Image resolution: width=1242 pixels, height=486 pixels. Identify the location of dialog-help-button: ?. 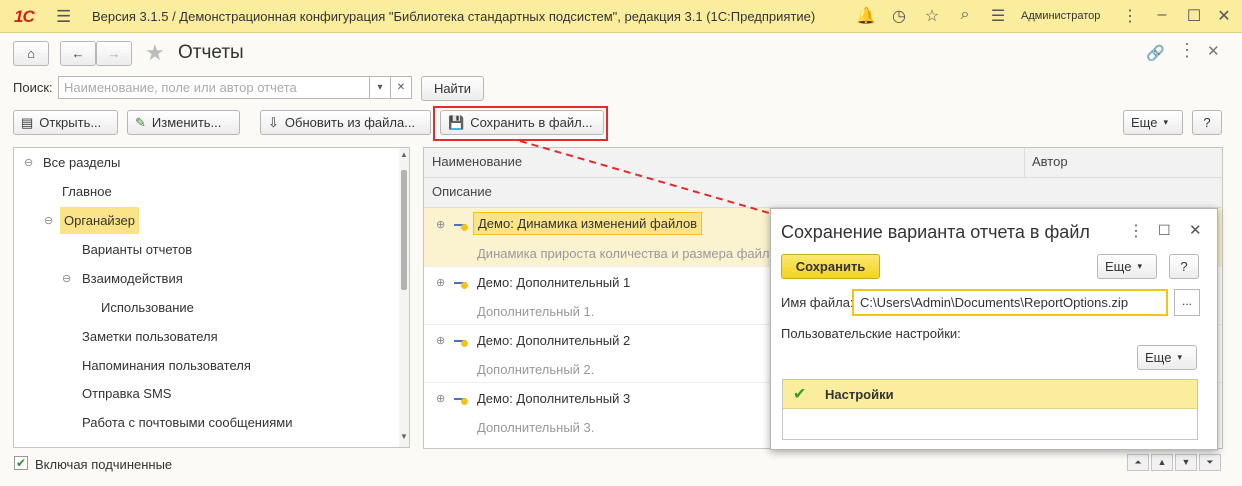
(1184, 266).